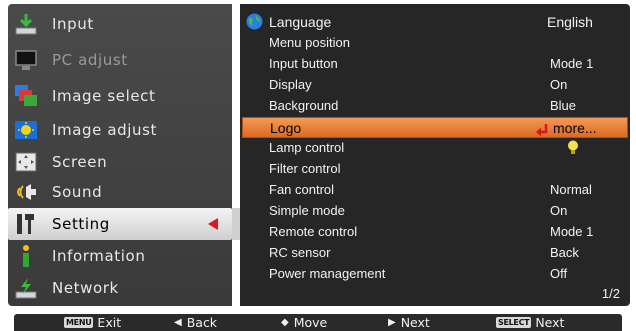  I want to click on menu-key-icon: MENU, so click(79, 322).